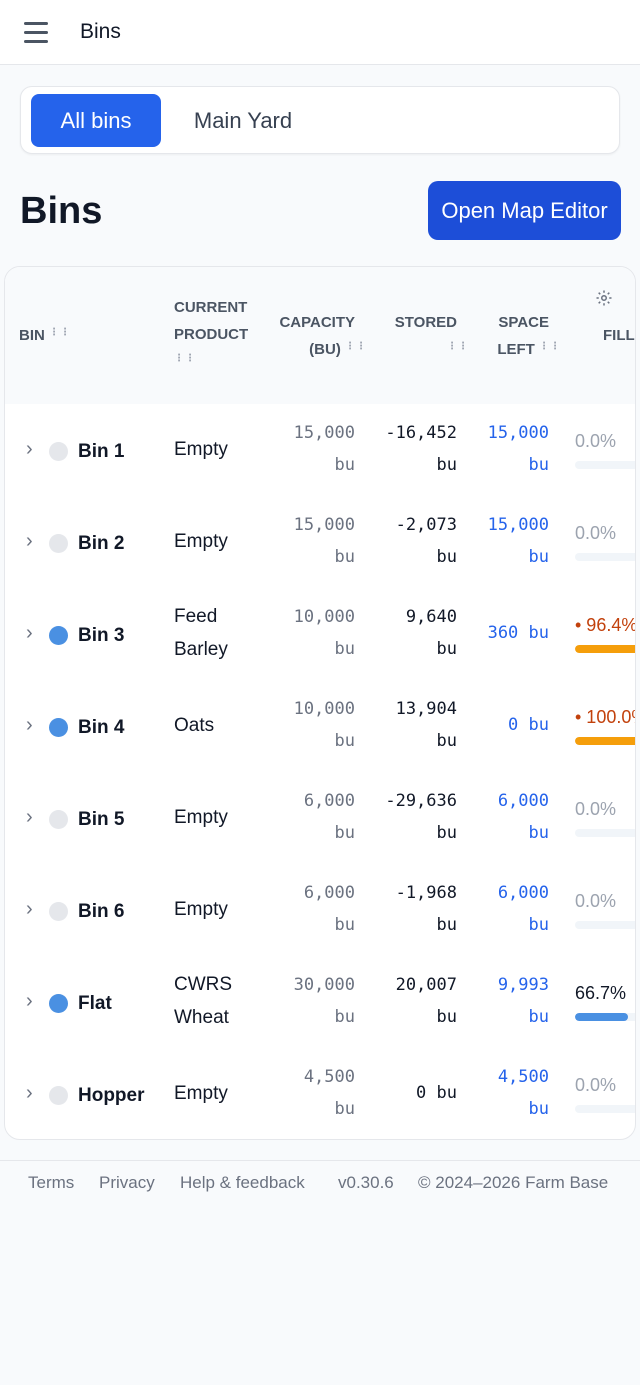  Describe the element at coordinates (101, 543) in the screenshot. I see `bin-name: Bin 2` at that location.